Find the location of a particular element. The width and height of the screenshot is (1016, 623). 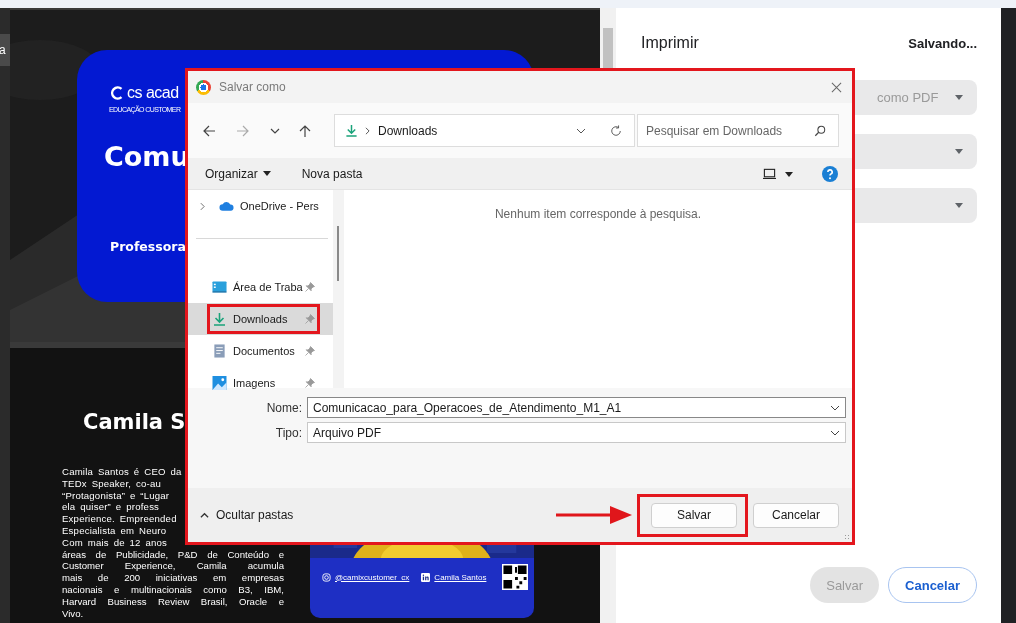

bio-line: Especialista em Neuro is located at coordinates (114, 531).